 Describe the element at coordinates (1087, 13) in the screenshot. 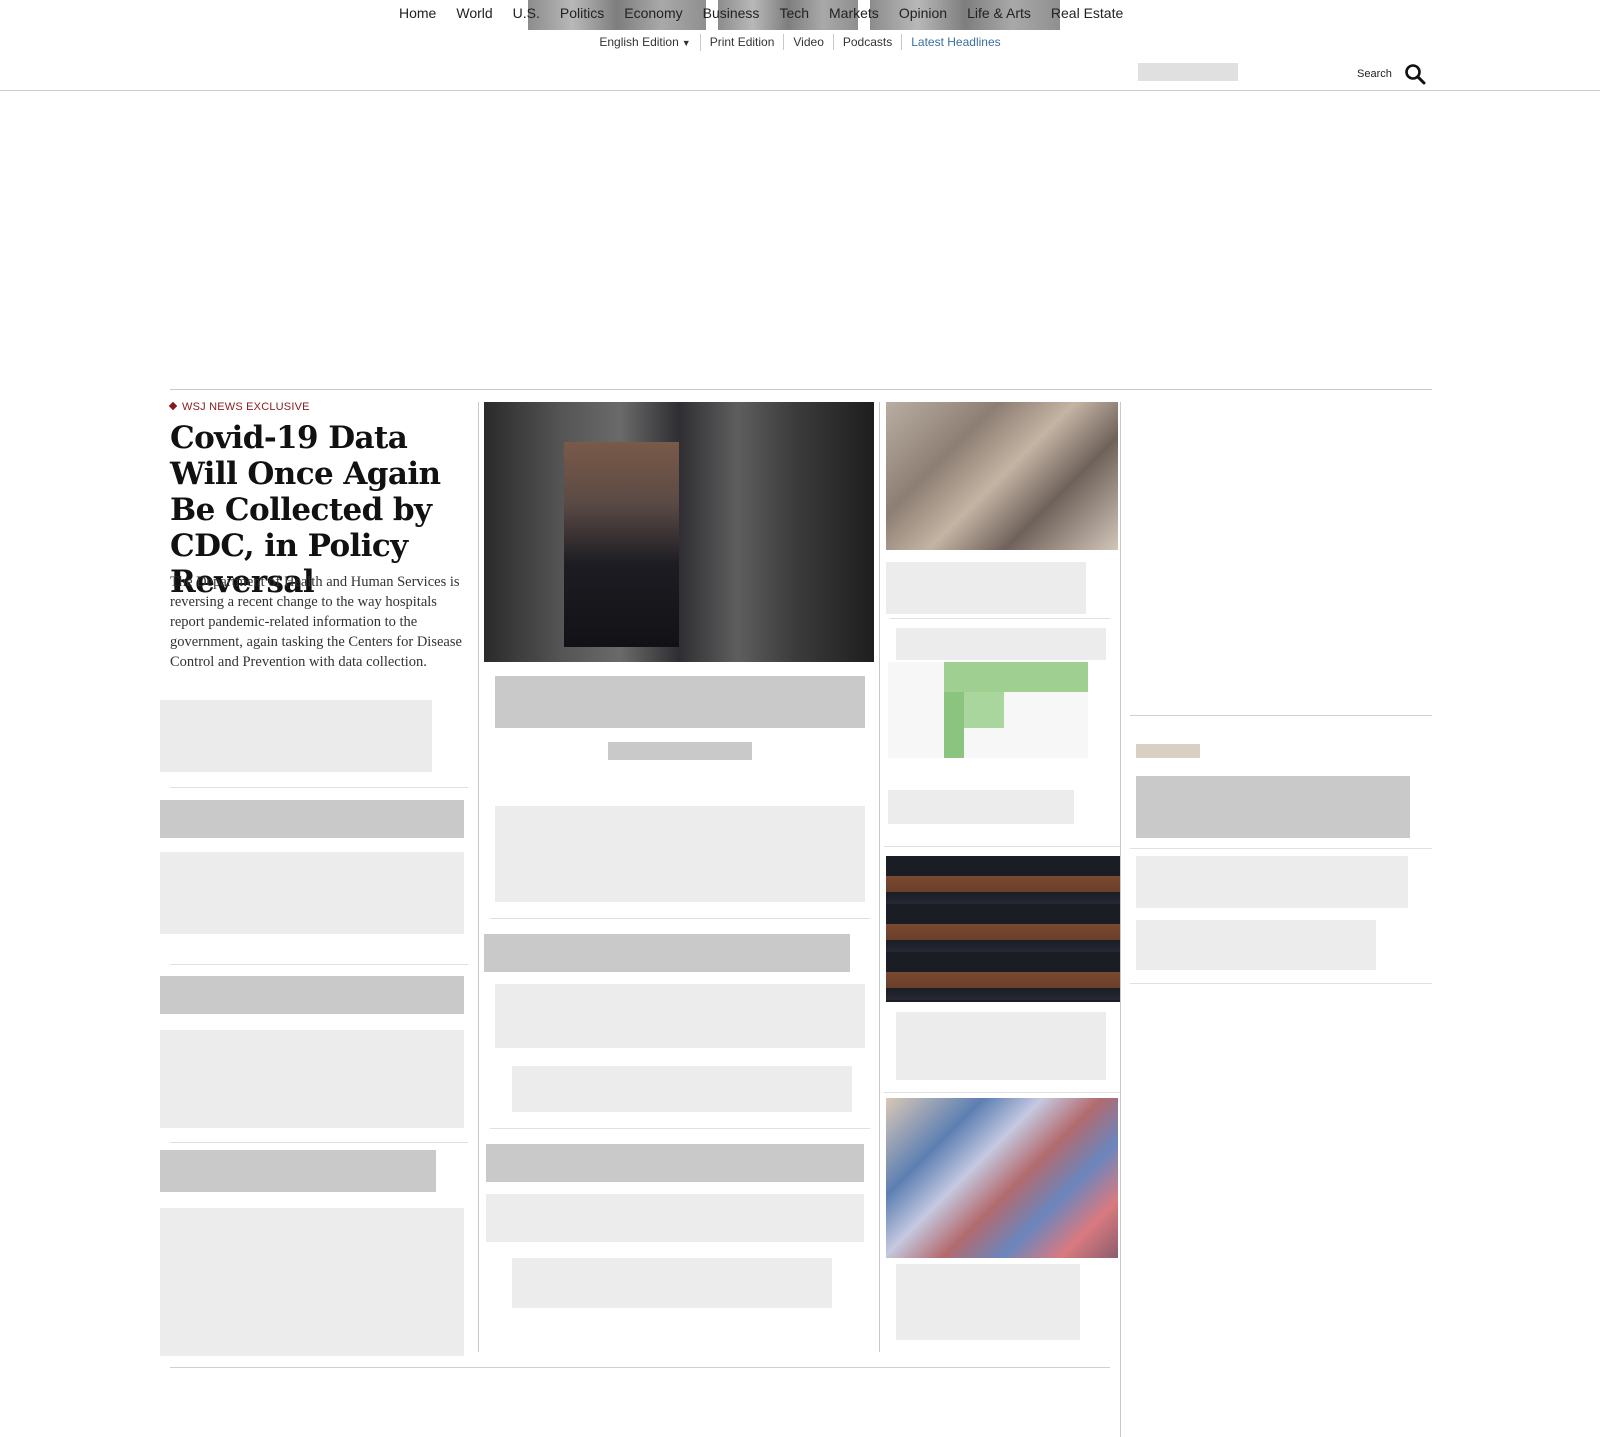

I see `nav-item-real-estate: Real Estate` at that location.